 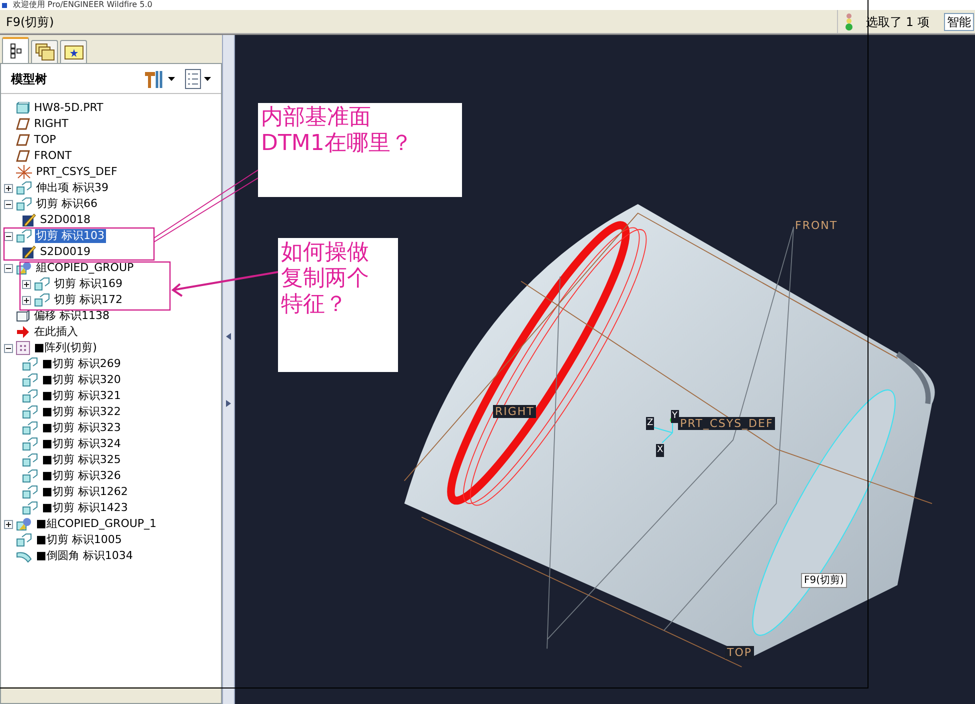 What do you see at coordinates (85, 508) in the screenshot?
I see `tree-item: ■切剪 标识1423` at bounding box center [85, 508].